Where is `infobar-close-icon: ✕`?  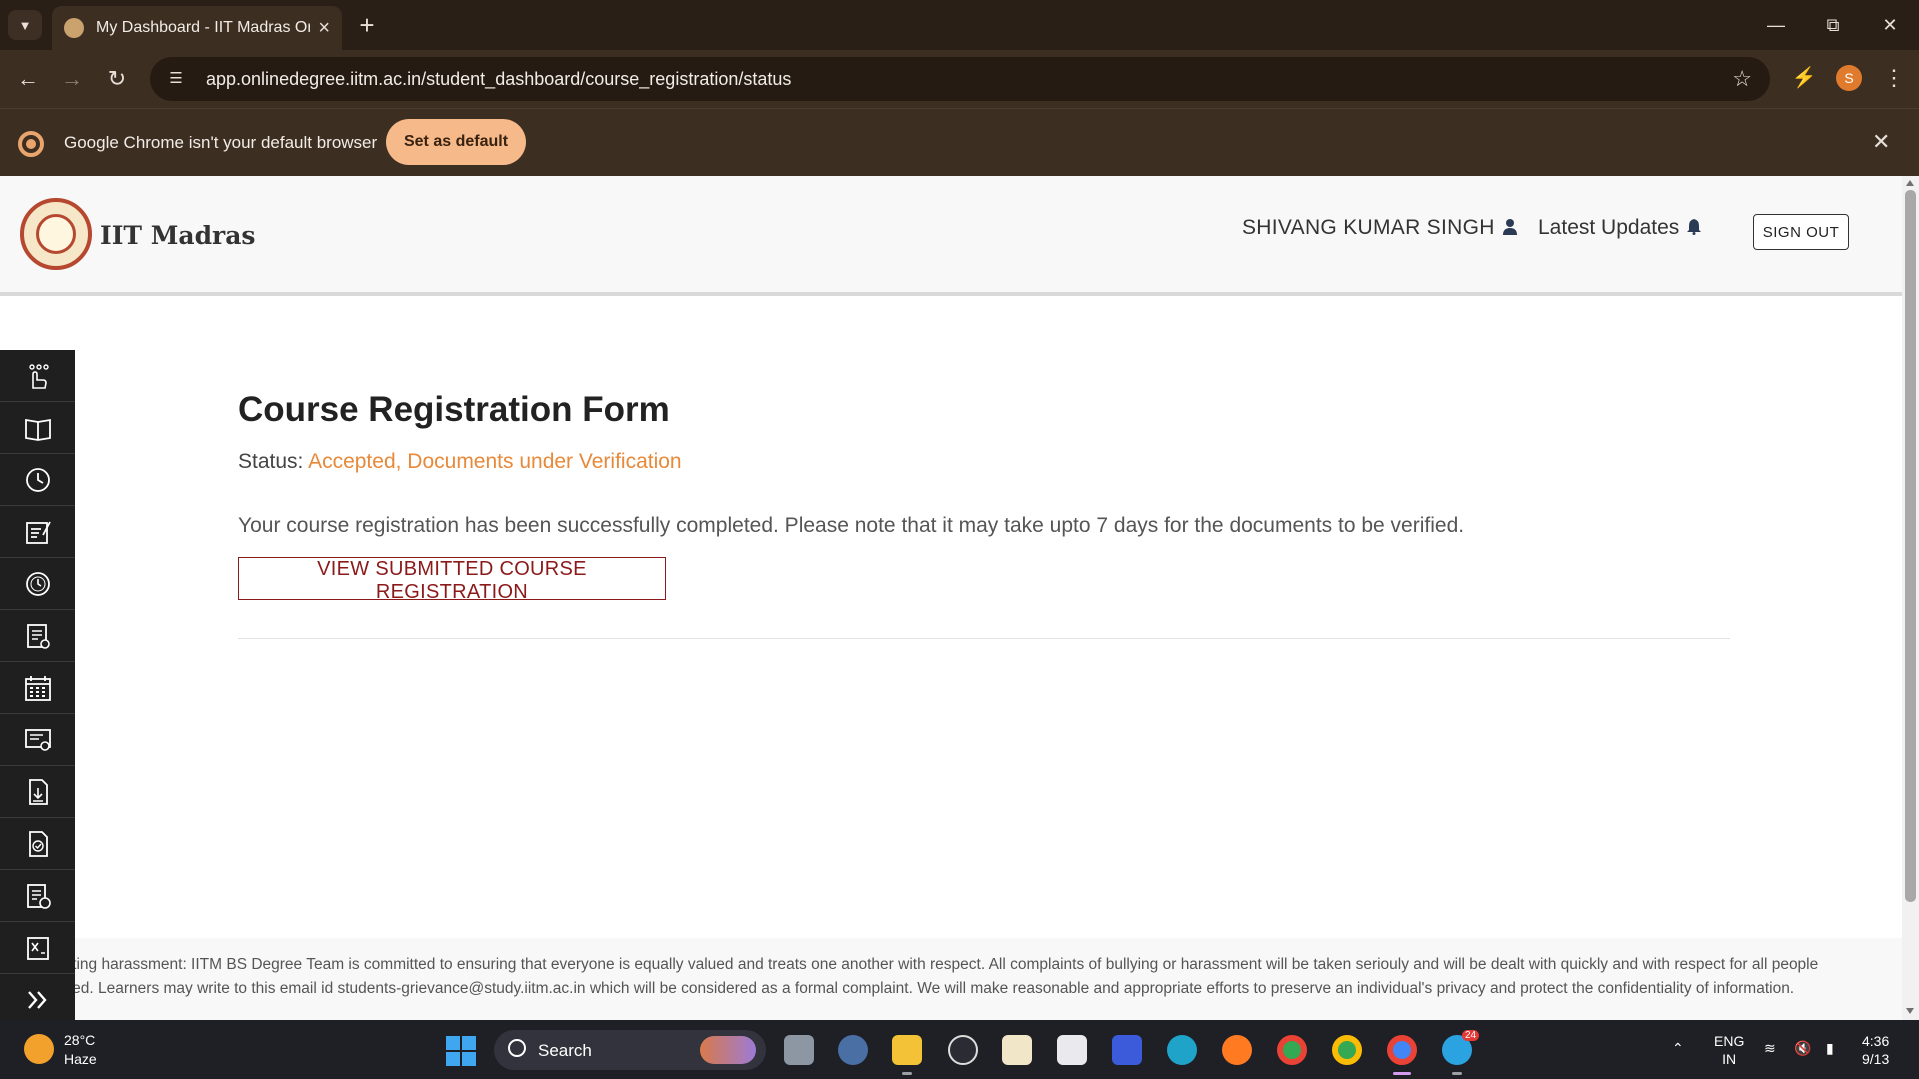 infobar-close-icon: ✕ is located at coordinates (1881, 142).